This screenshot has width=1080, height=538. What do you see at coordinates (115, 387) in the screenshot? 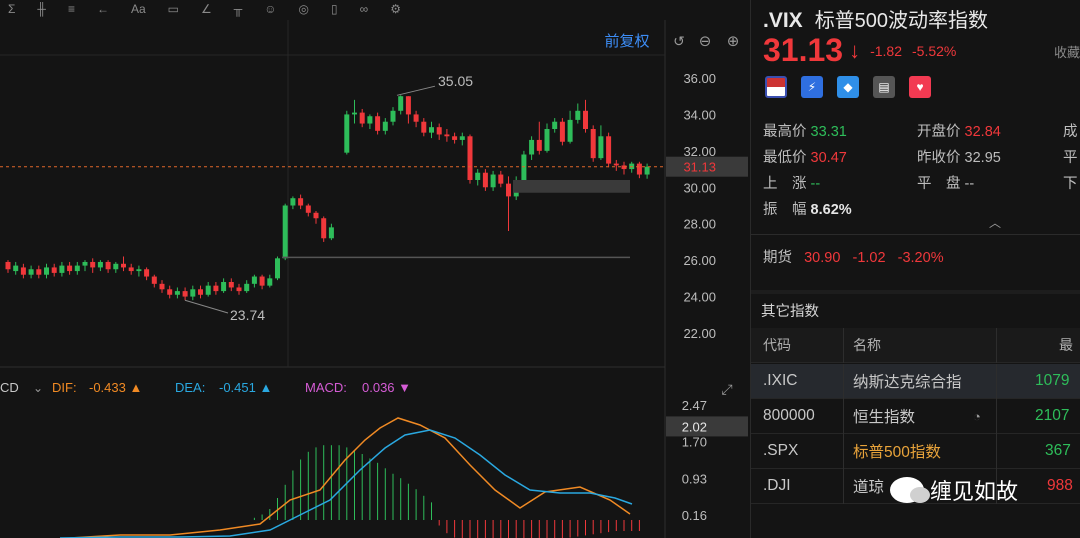
I see `dif-value: -0.433 ▲` at bounding box center [115, 387].